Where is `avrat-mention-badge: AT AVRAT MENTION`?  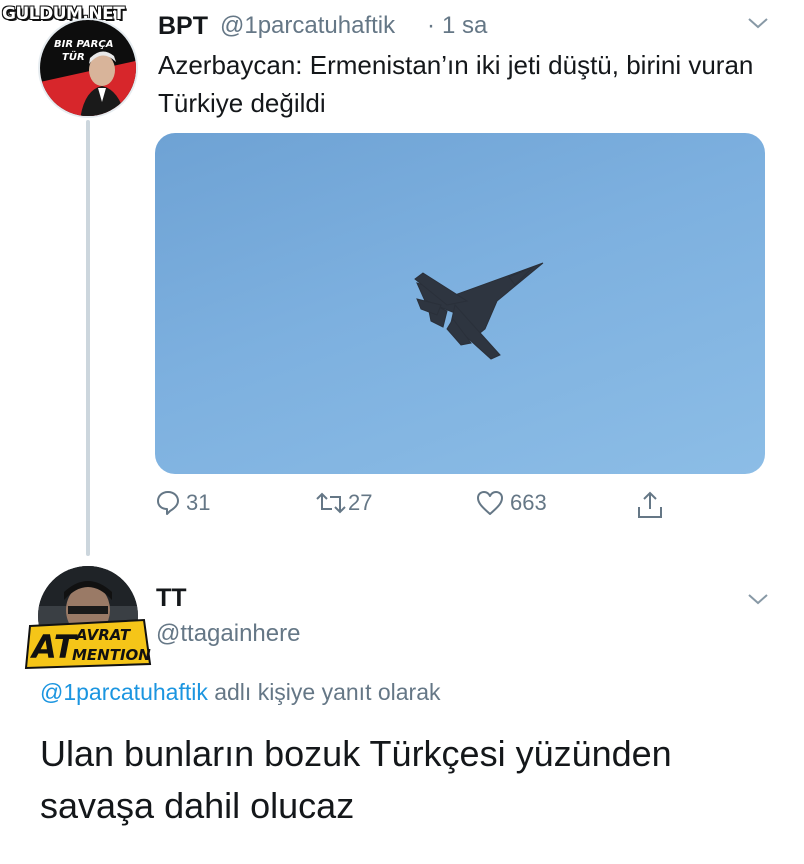
avrat-mention-badge: AT AVRAT MENTION is located at coordinates (88, 644).